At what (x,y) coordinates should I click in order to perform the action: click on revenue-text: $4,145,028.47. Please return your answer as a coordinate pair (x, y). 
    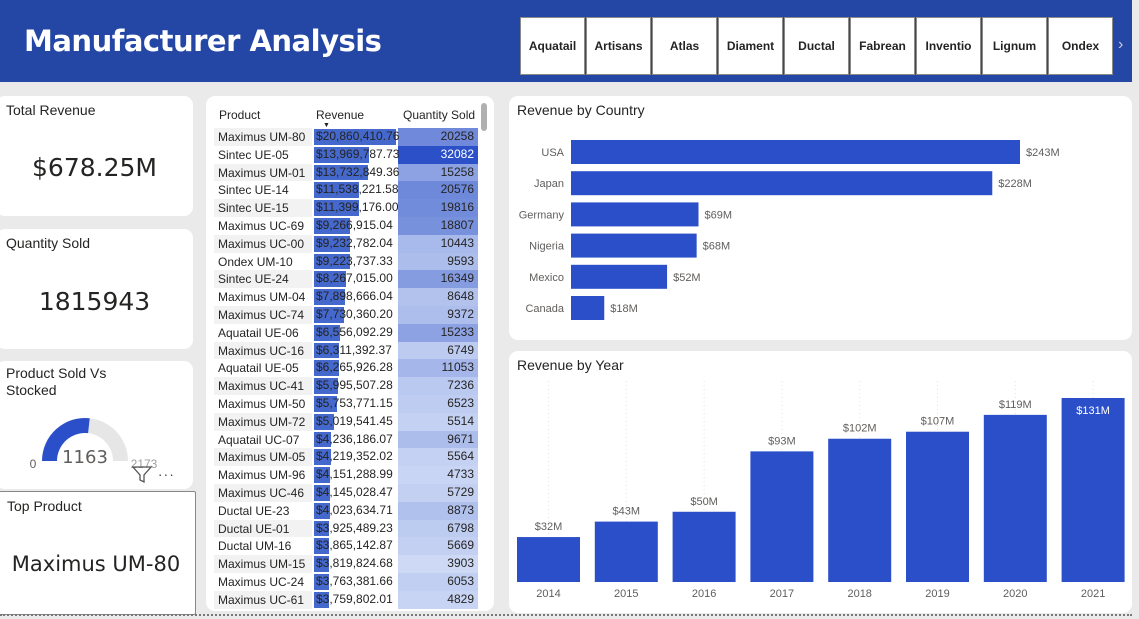
    Looking at the image, I should click on (354, 491).